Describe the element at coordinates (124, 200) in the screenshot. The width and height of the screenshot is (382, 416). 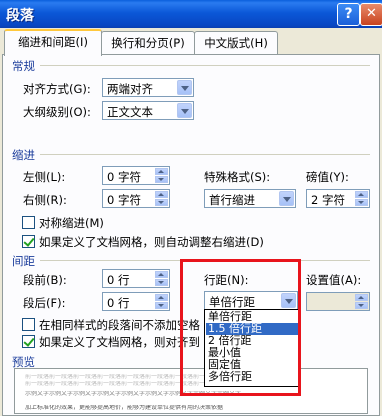
I see `right-indent-value: 0 字符` at that location.